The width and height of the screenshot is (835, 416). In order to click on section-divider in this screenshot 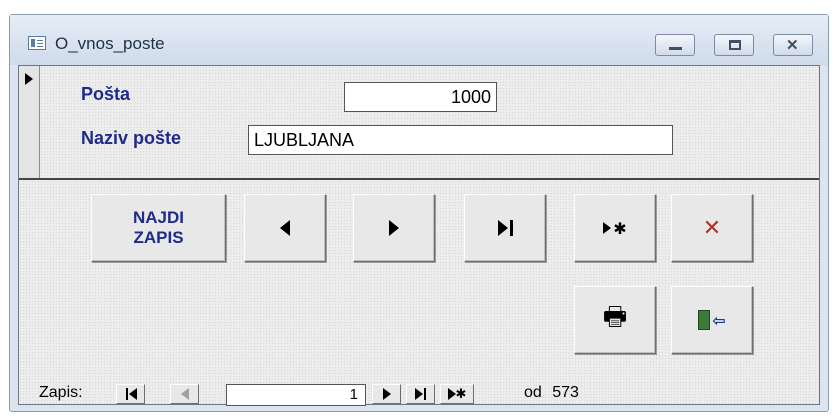, I will do `click(419, 179)`.